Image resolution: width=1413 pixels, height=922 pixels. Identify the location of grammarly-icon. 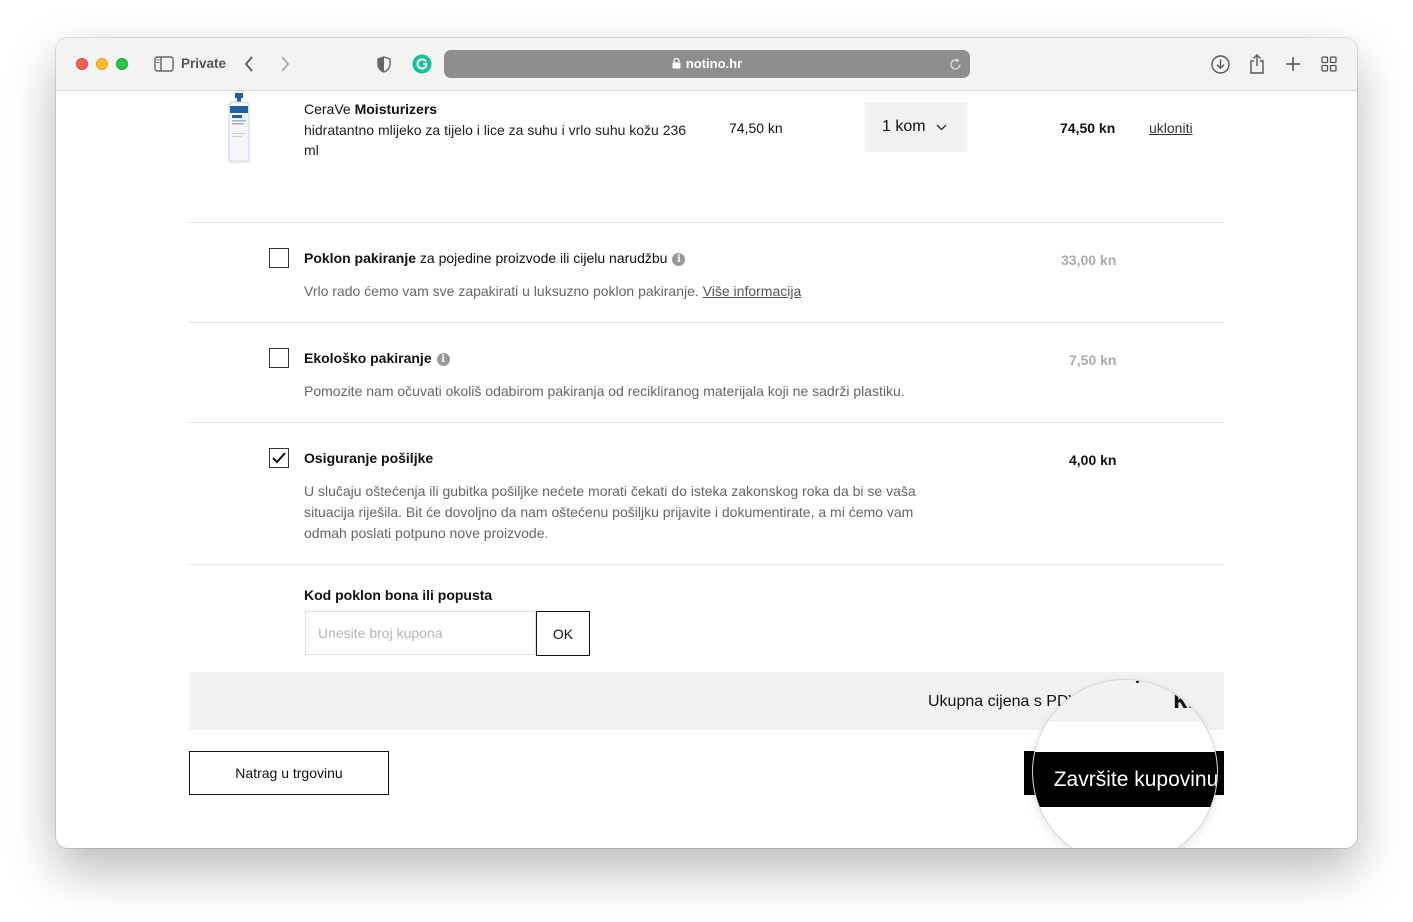
(422, 64).